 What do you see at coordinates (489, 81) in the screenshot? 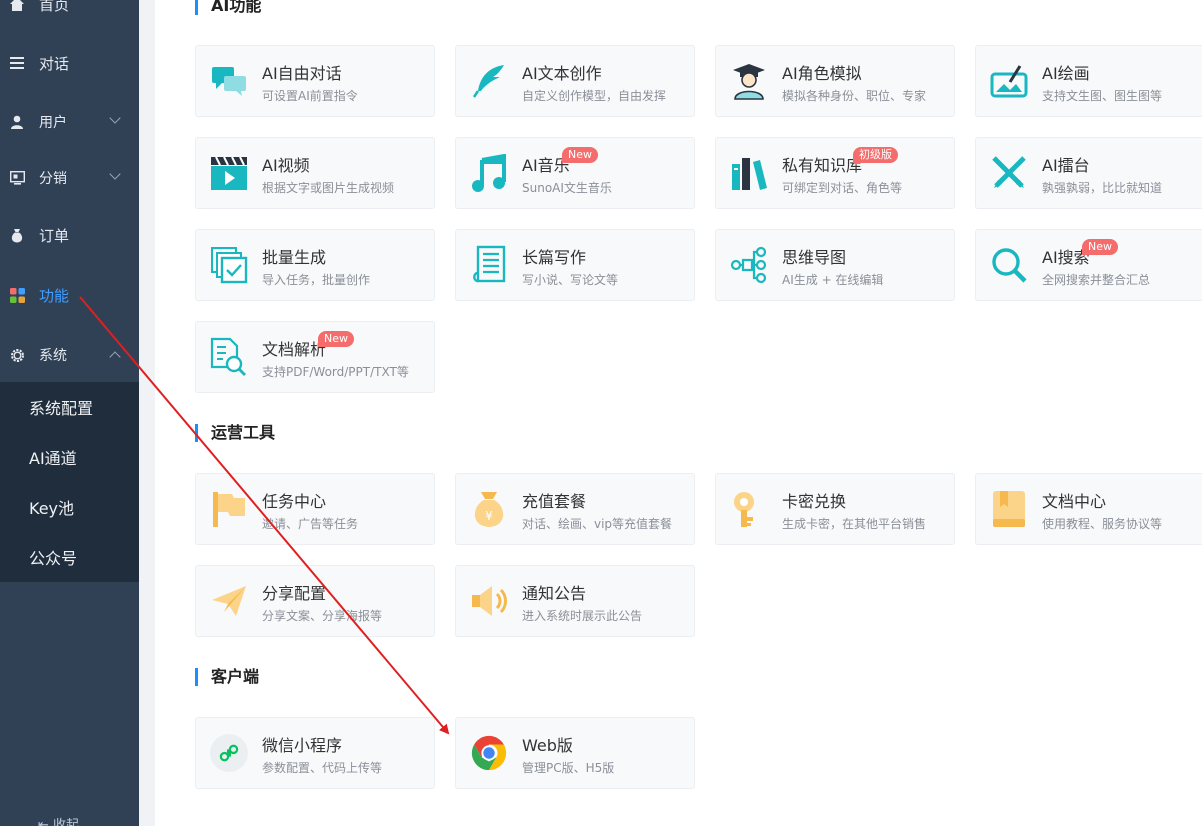
I see `feather-icon` at bounding box center [489, 81].